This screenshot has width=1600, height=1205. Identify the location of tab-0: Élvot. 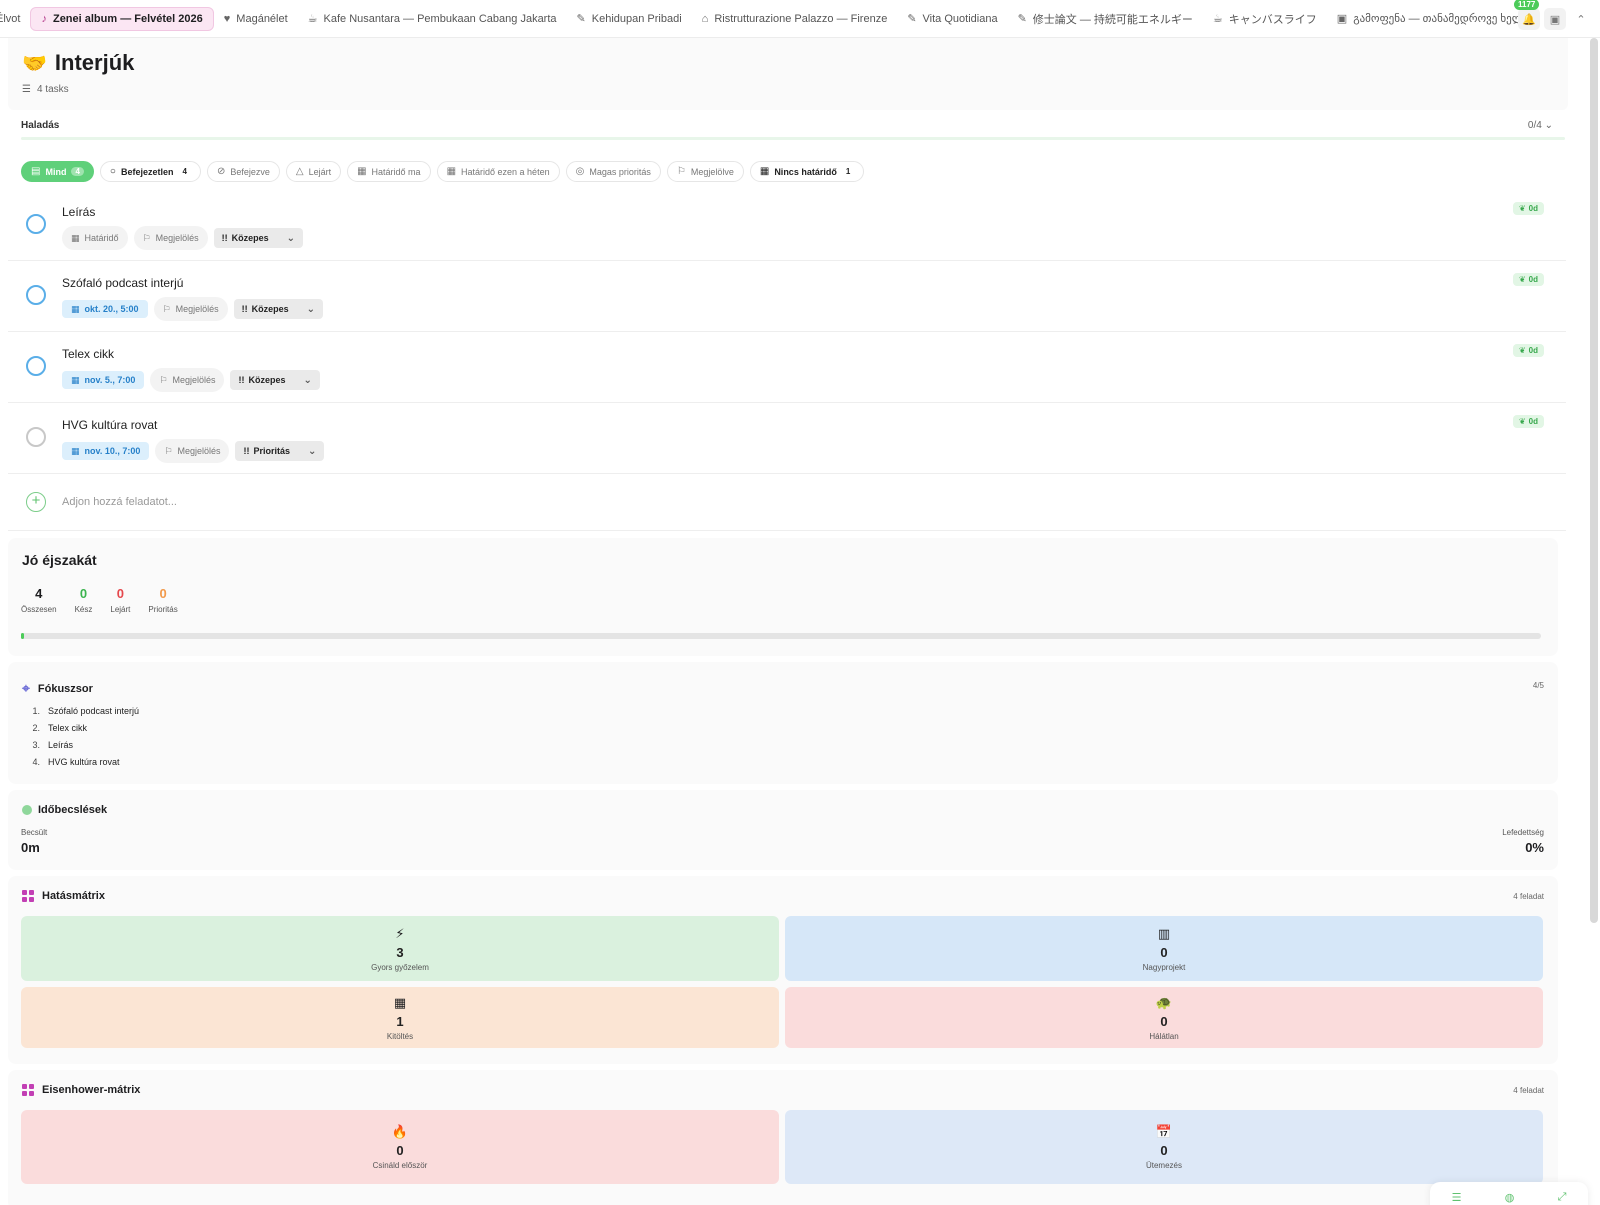
(15, 19).